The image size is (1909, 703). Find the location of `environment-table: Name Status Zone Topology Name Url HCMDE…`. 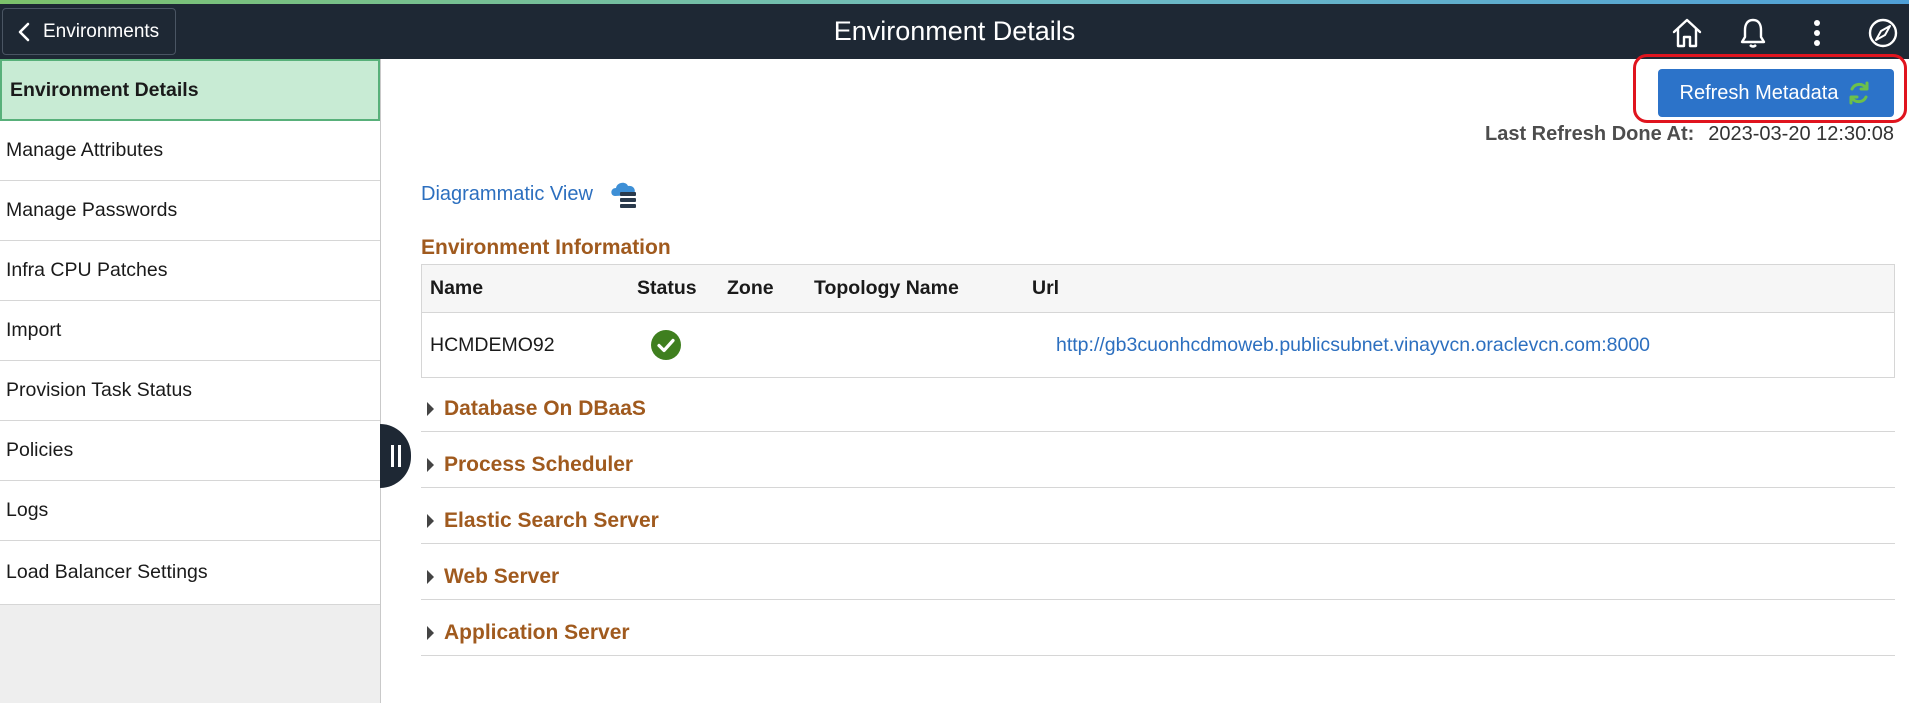

environment-table: Name Status Zone Topology Name Url HCMDE… is located at coordinates (1158, 321).